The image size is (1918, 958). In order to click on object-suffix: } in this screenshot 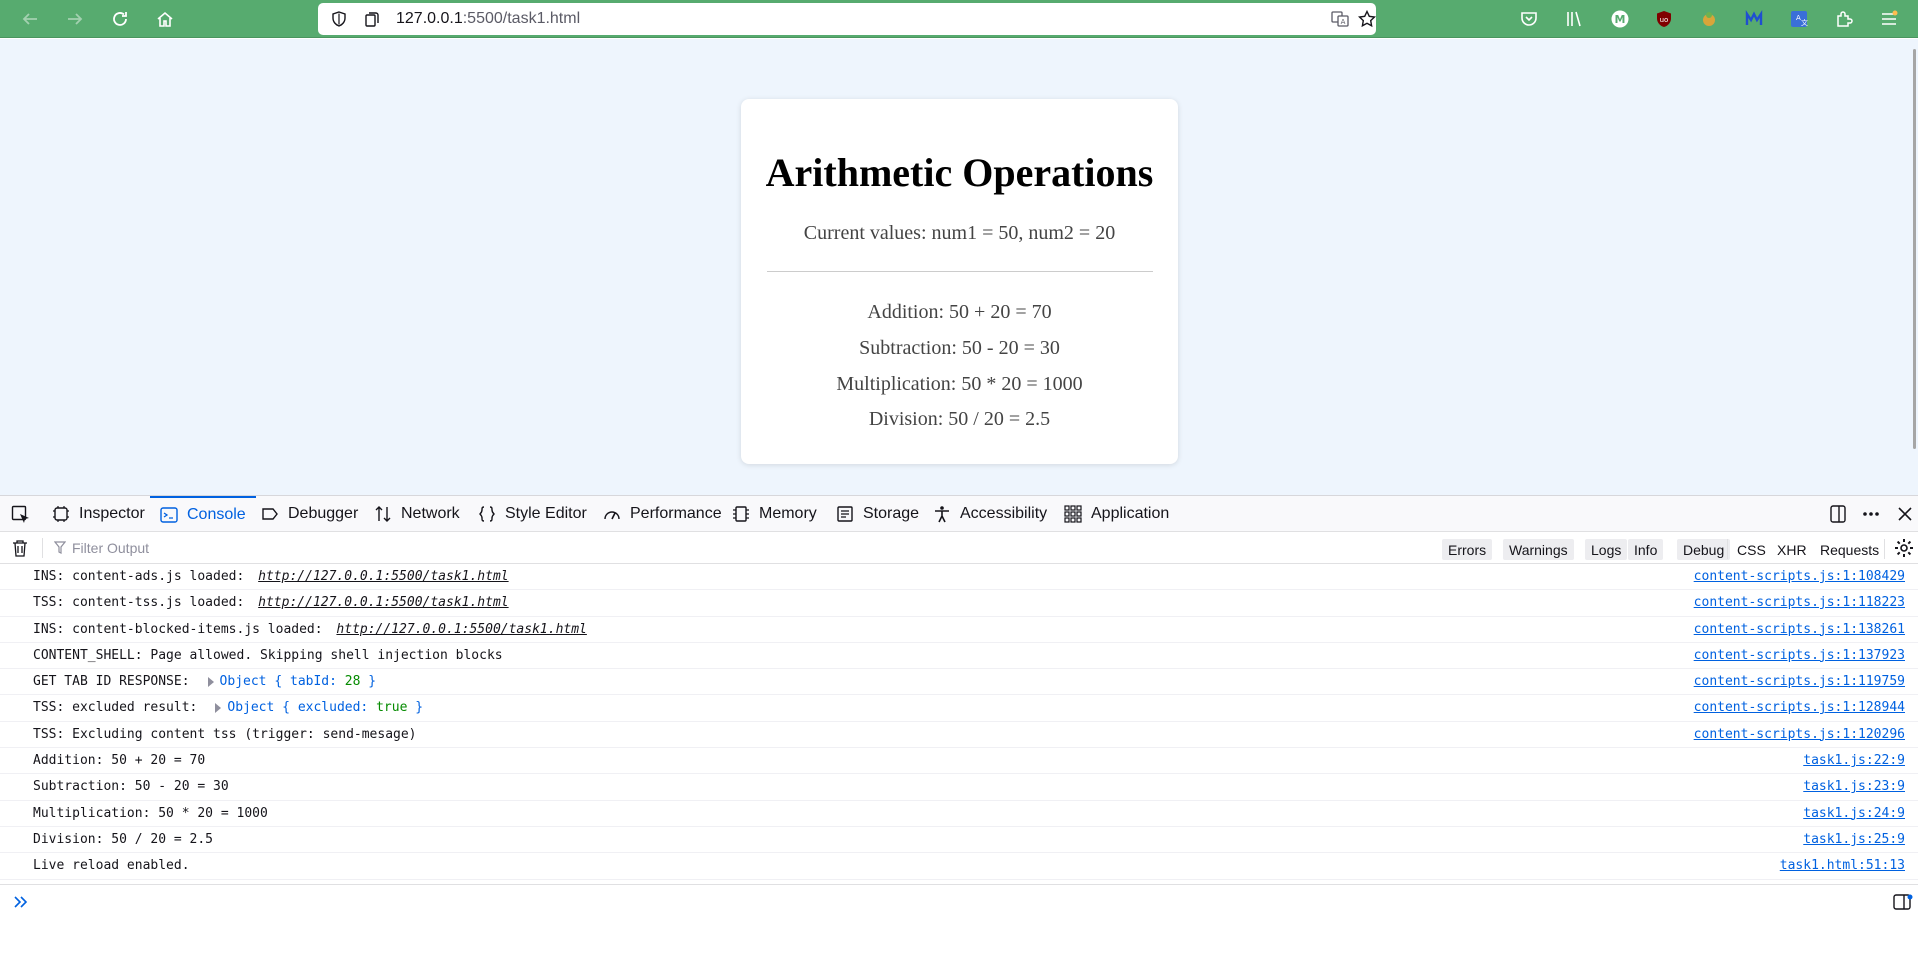, I will do `click(368, 682)`.